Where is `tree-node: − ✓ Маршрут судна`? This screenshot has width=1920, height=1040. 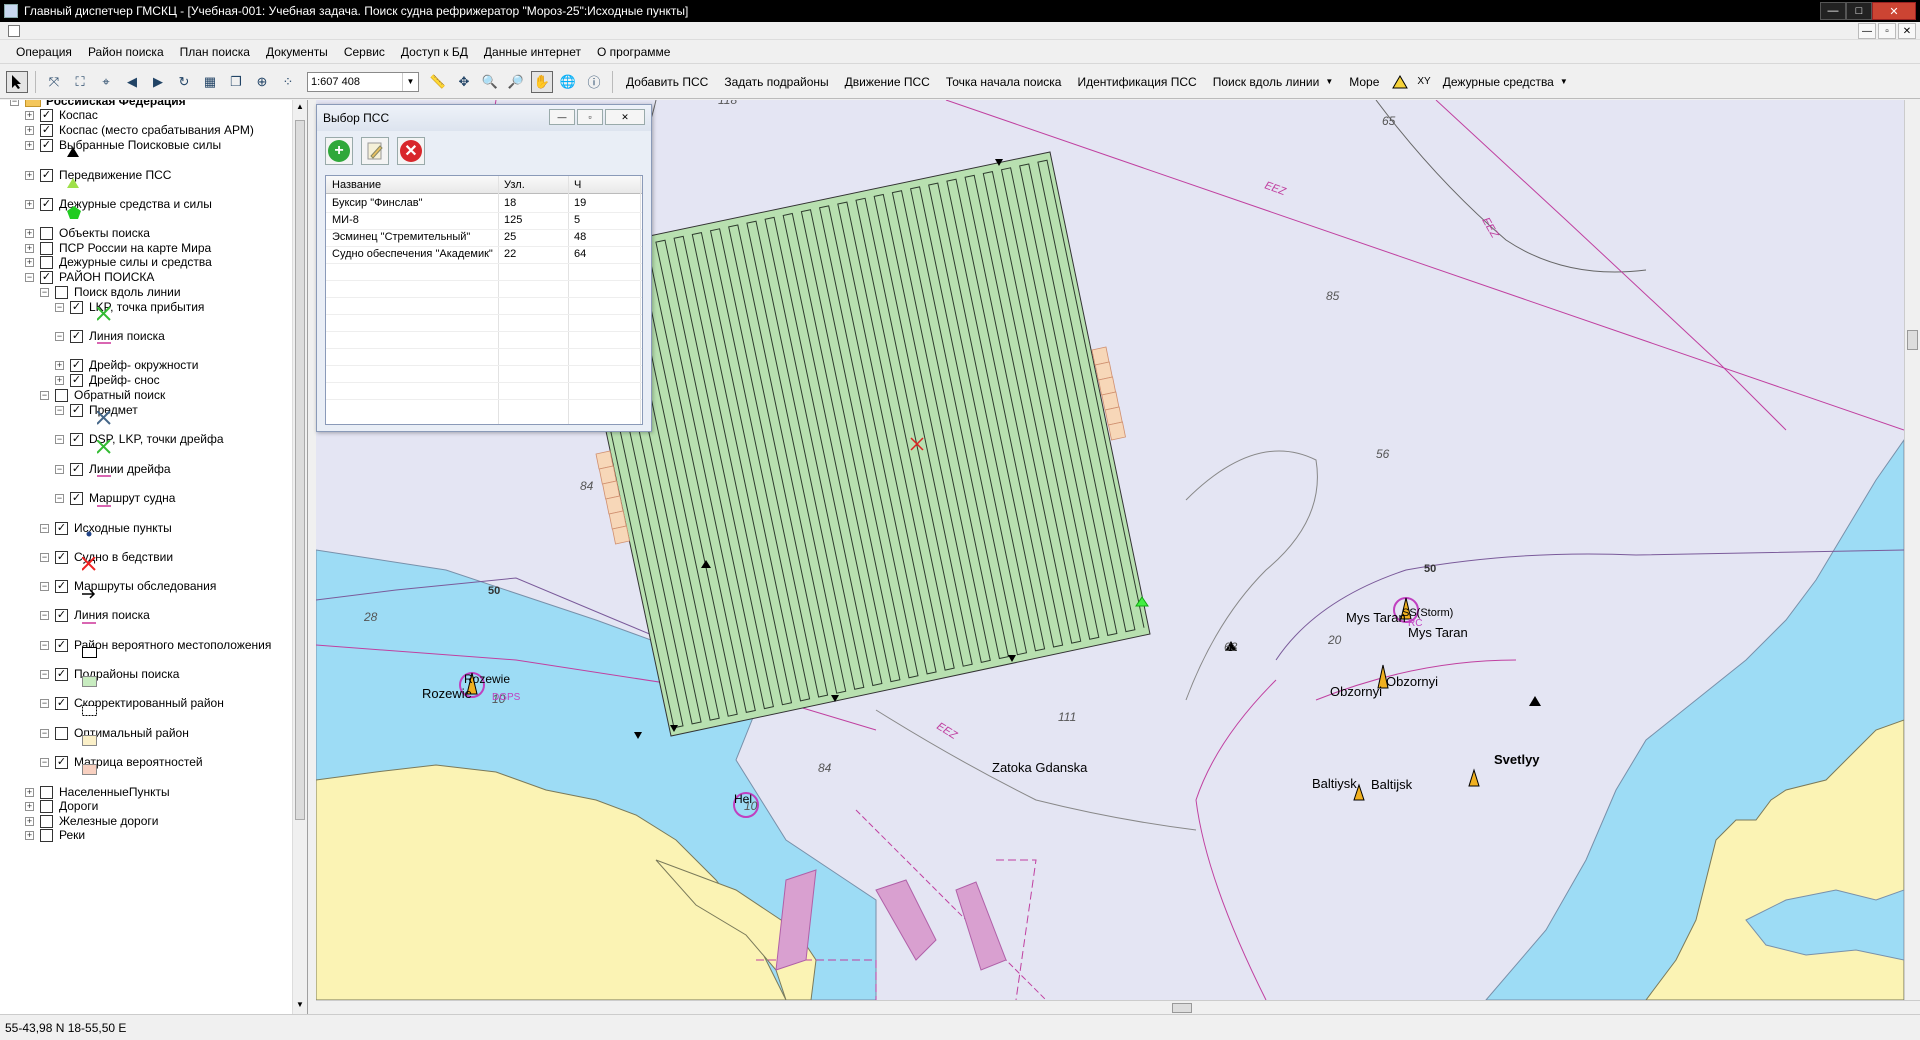
tree-node: − ✓ Маршрут судна is located at coordinates (115, 498).